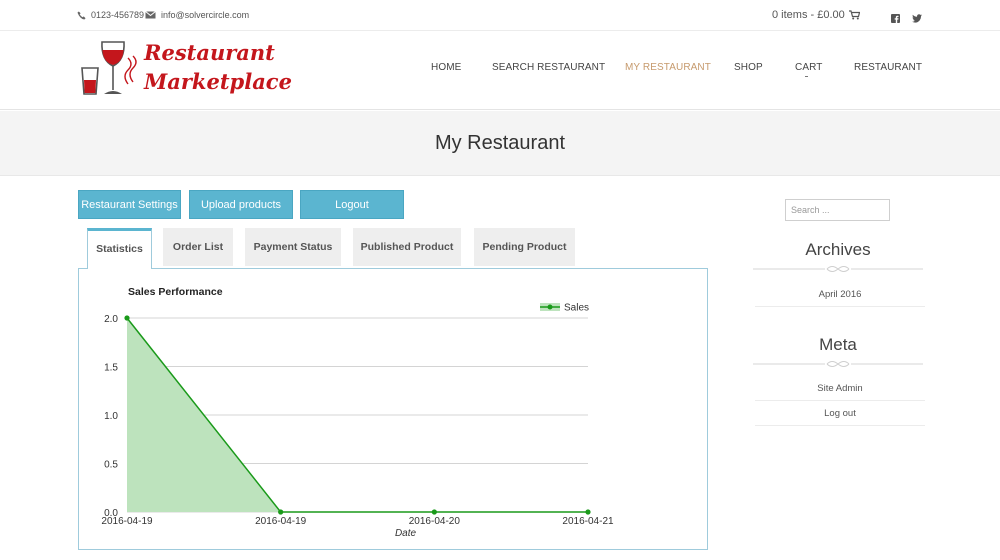 The image size is (1000, 560). Describe the element at coordinates (748, 67) in the screenshot. I see `nav-shop: SHOP` at that location.